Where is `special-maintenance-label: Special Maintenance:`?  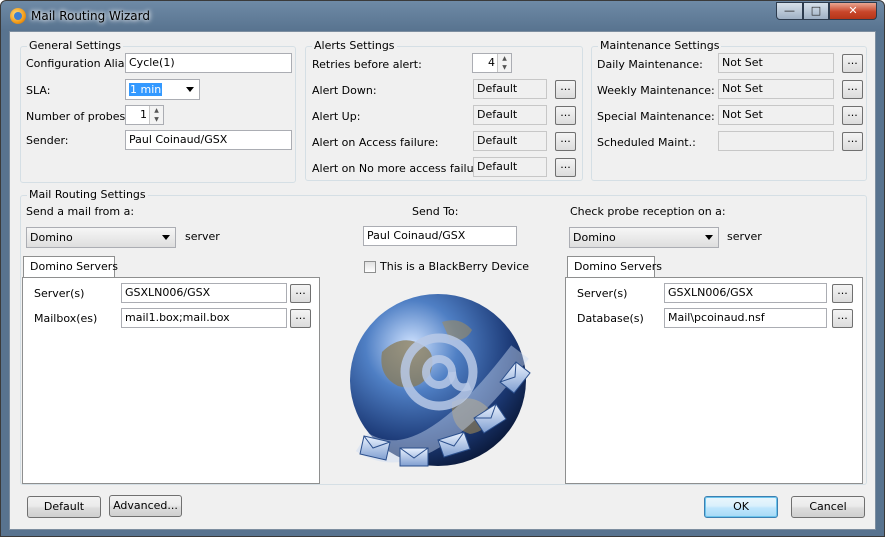
special-maintenance-label: Special Maintenance: is located at coordinates (656, 116).